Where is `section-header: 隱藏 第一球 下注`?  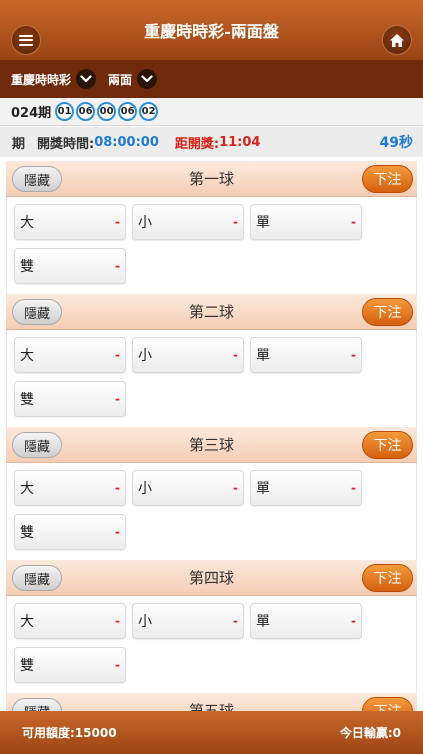
section-header: 隱藏 第一球 下注 is located at coordinates (211, 179).